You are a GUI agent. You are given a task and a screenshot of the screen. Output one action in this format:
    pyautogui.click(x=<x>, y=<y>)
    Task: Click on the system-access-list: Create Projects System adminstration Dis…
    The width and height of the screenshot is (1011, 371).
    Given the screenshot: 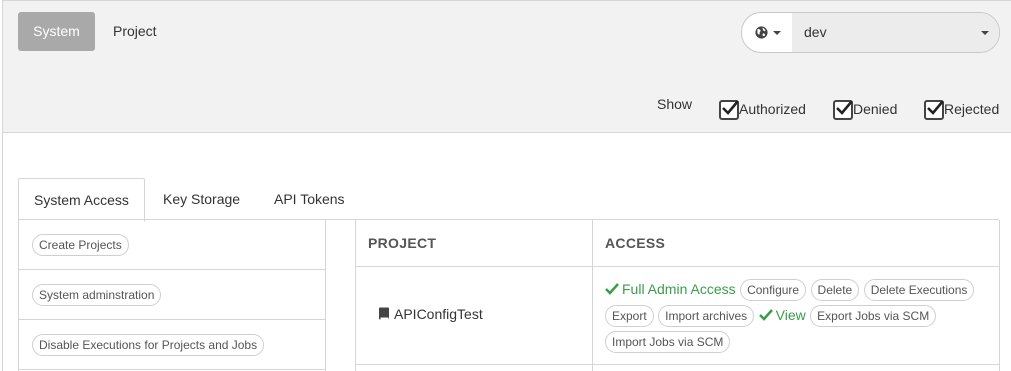 What is the action you would take?
    pyautogui.click(x=172, y=295)
    